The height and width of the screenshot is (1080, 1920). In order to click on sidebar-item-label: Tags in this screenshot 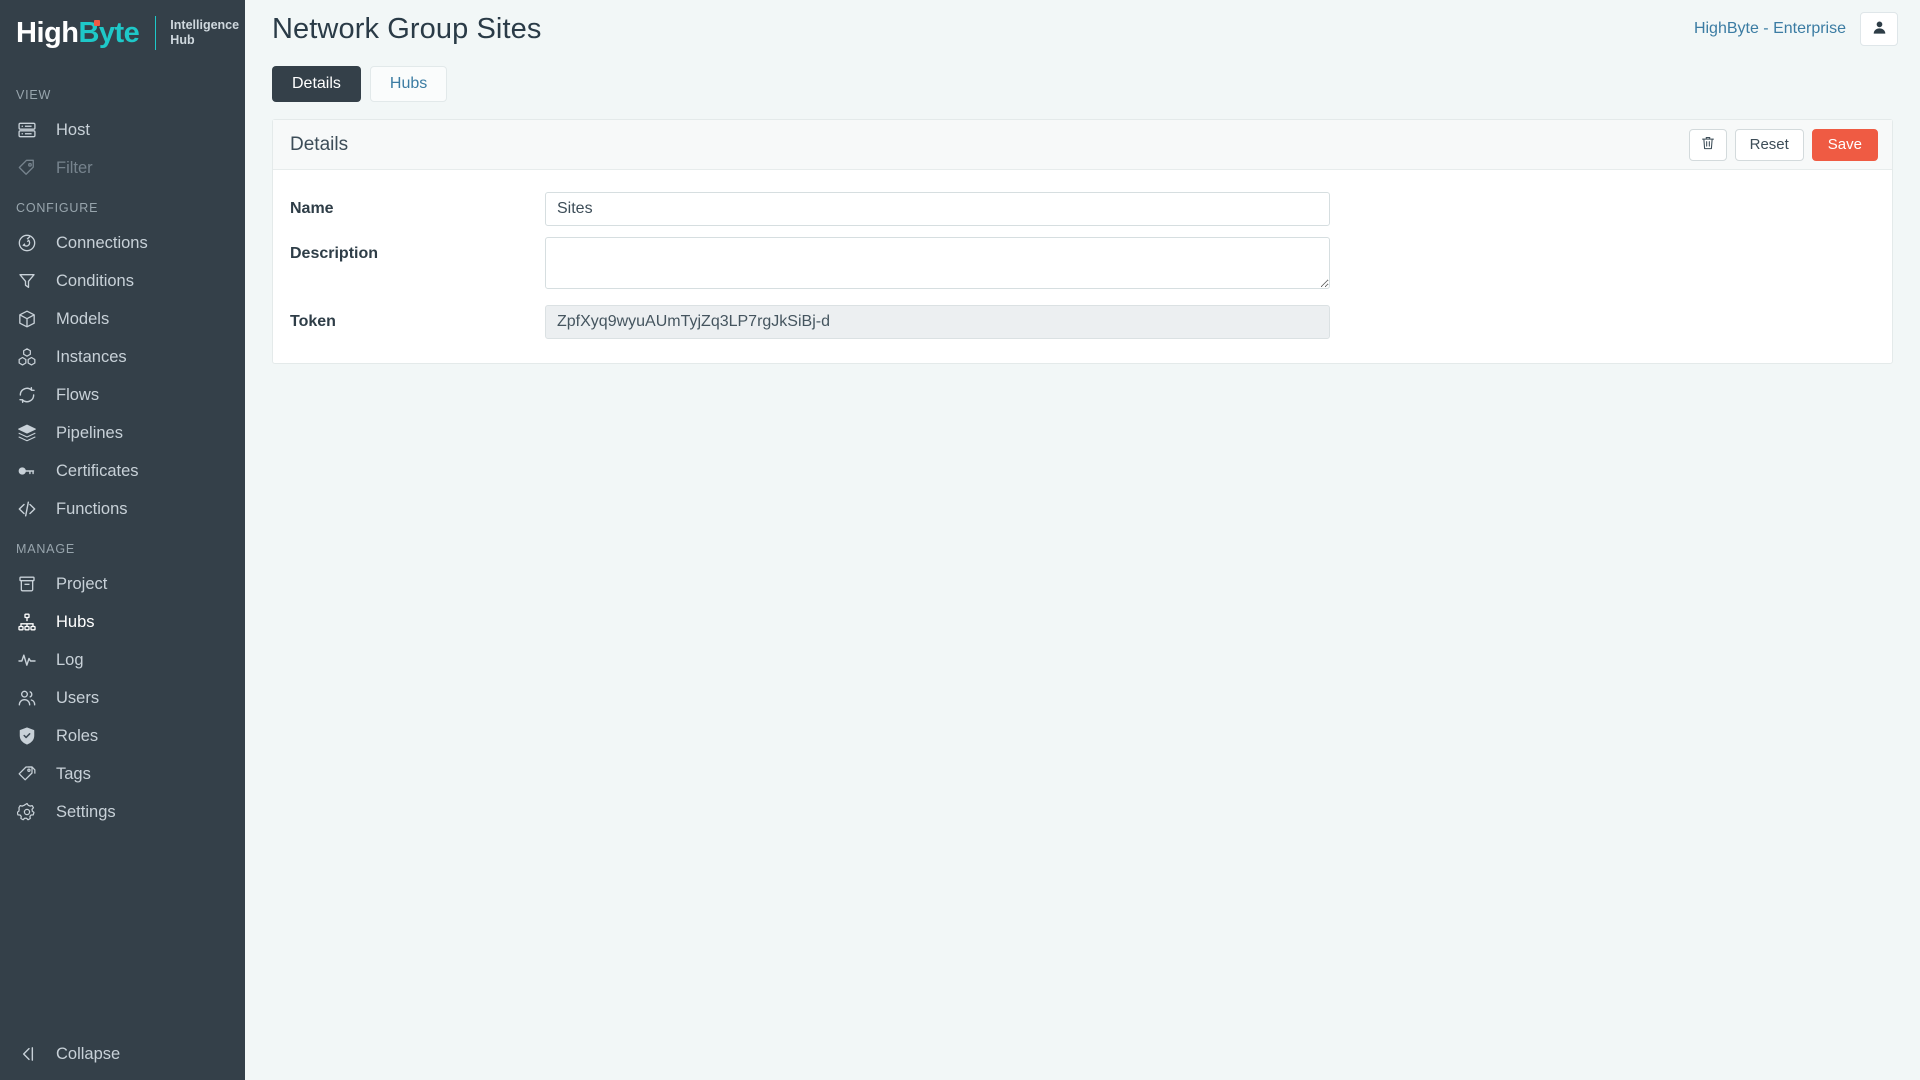, I will do `click(73, 773)`.